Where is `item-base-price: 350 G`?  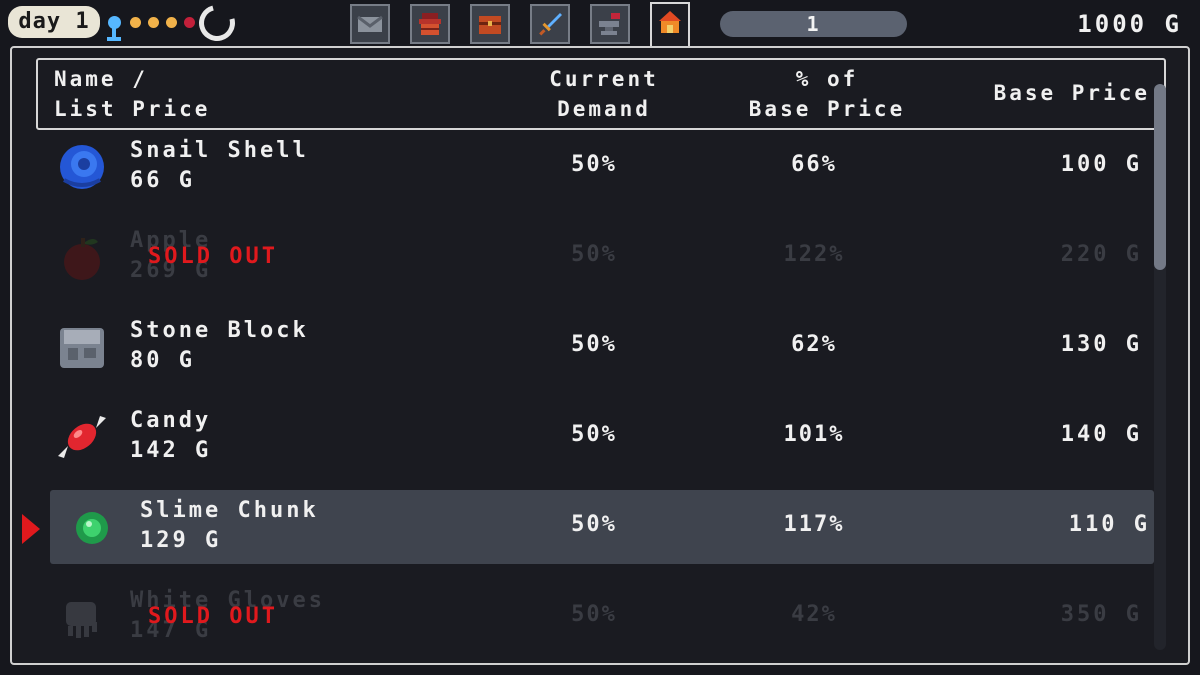
item-base-price: 350 G is located at coordinates (1101, 614).